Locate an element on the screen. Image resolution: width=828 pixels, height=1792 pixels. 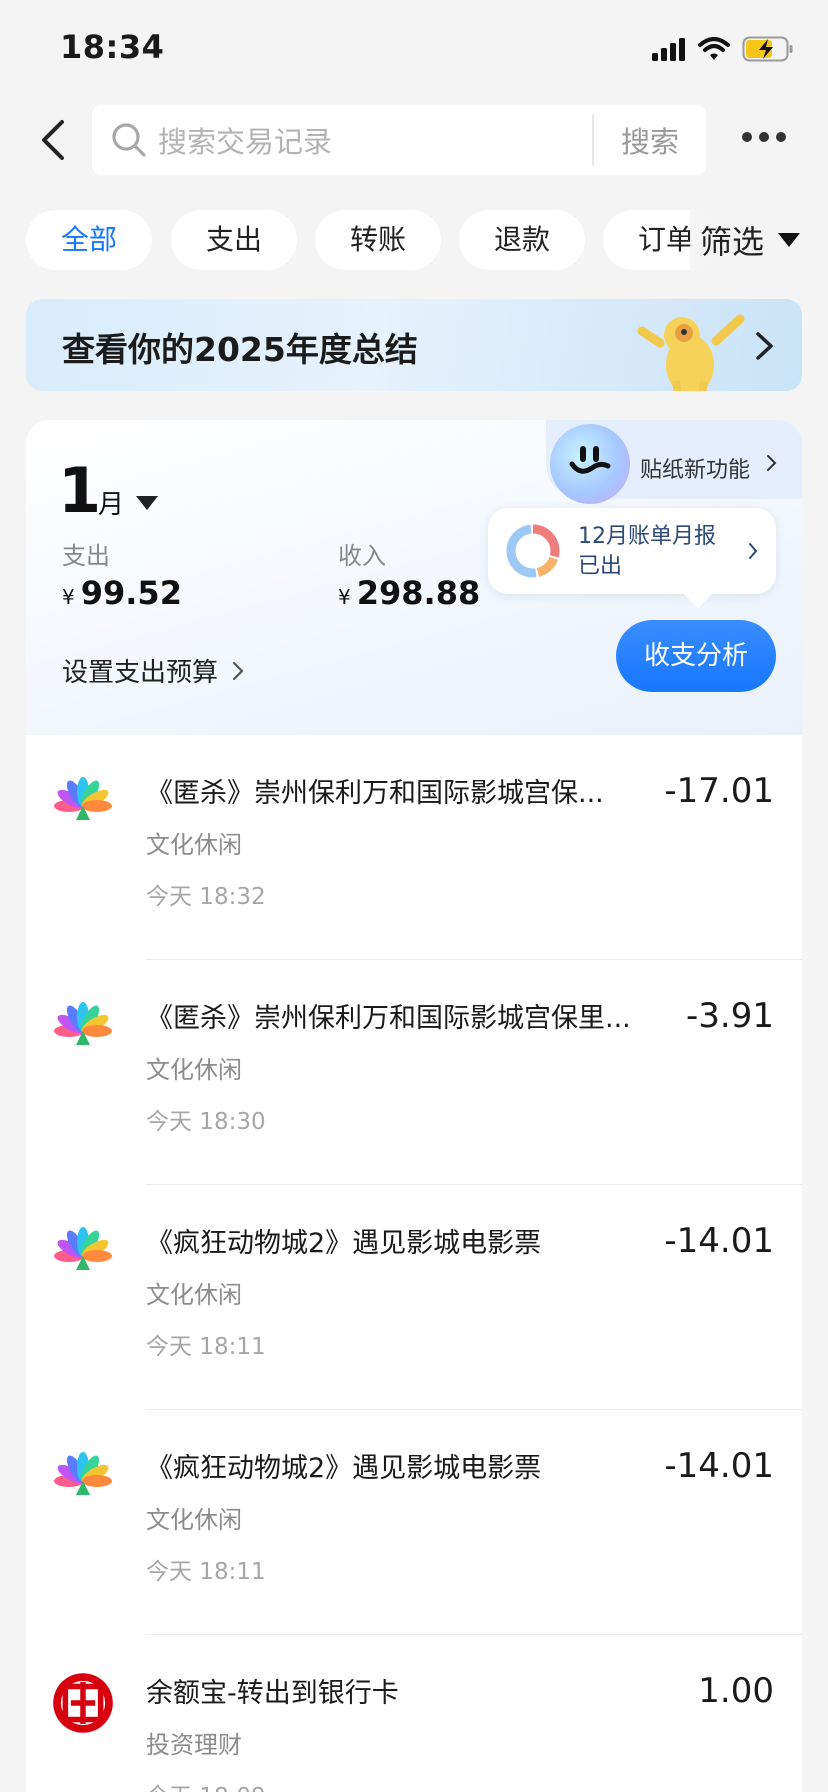
transaction-row: 《匿杀》崇州保利万和国际影城宫保... 文化休闲 今天 18:32 -17.01 is located at coordinates (414, 847).